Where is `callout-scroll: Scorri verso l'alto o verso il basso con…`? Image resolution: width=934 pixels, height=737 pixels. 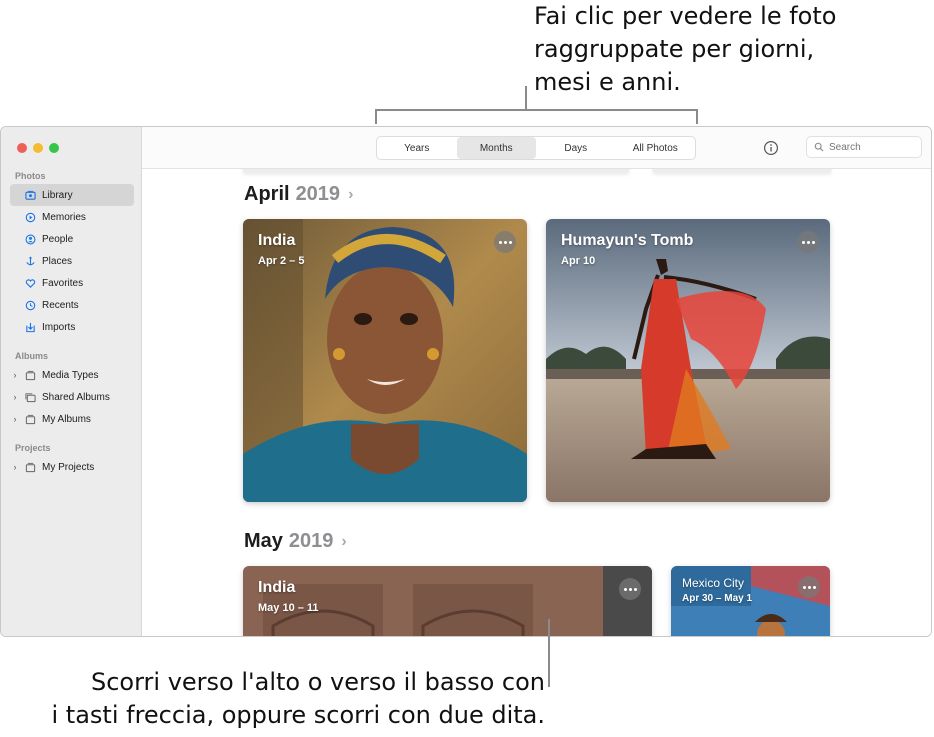
callout-scroll: Scorri verso l'alto o verso il basso con… is located at coordinates (298, 698).